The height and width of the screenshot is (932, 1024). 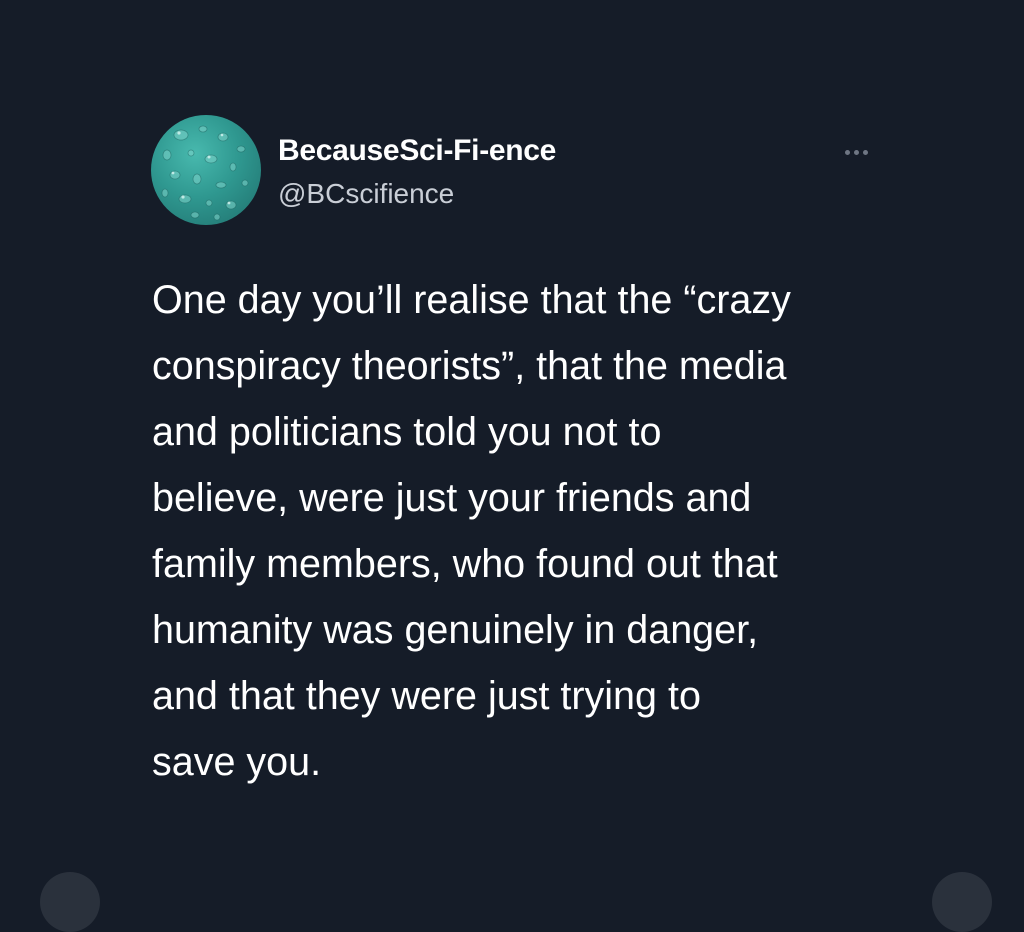 I want to click on water-droplets-icon, so click(x=205, y=173).